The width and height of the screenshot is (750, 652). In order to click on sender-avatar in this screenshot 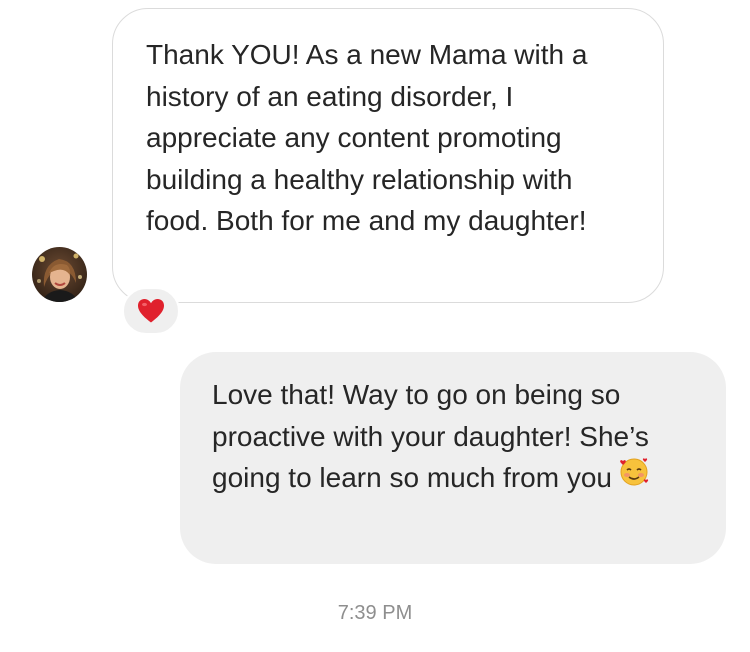, I will do `click(59, 274)`.